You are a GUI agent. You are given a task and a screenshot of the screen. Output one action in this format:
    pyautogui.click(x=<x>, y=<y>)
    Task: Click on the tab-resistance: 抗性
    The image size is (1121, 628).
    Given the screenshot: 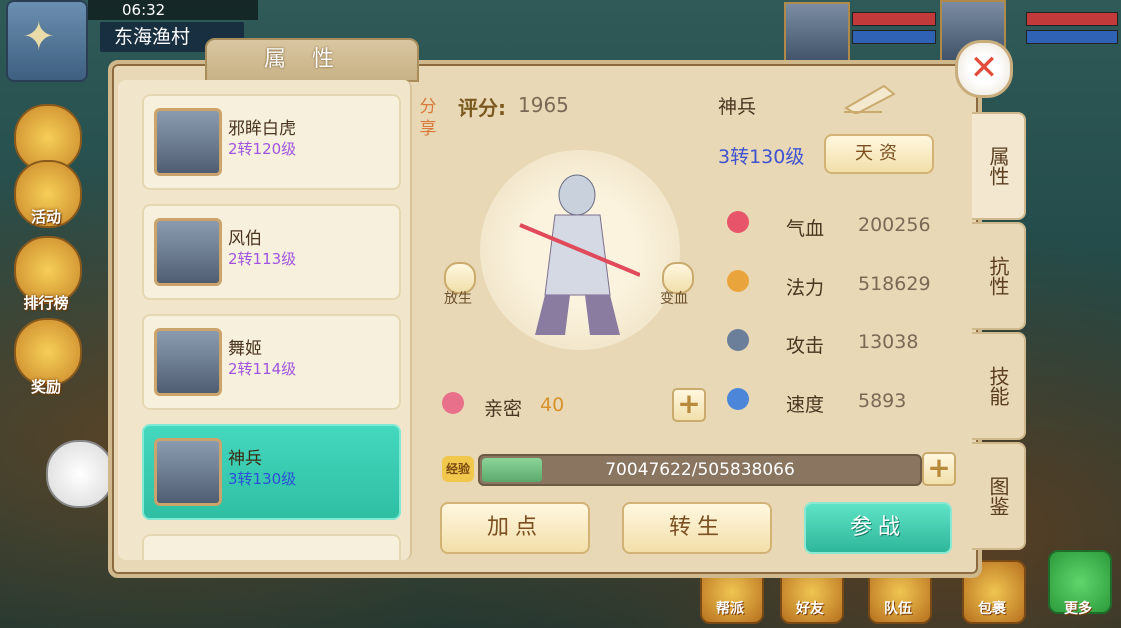 What is the action you would take?
    pyautogui.click(x=999, y=276)
    